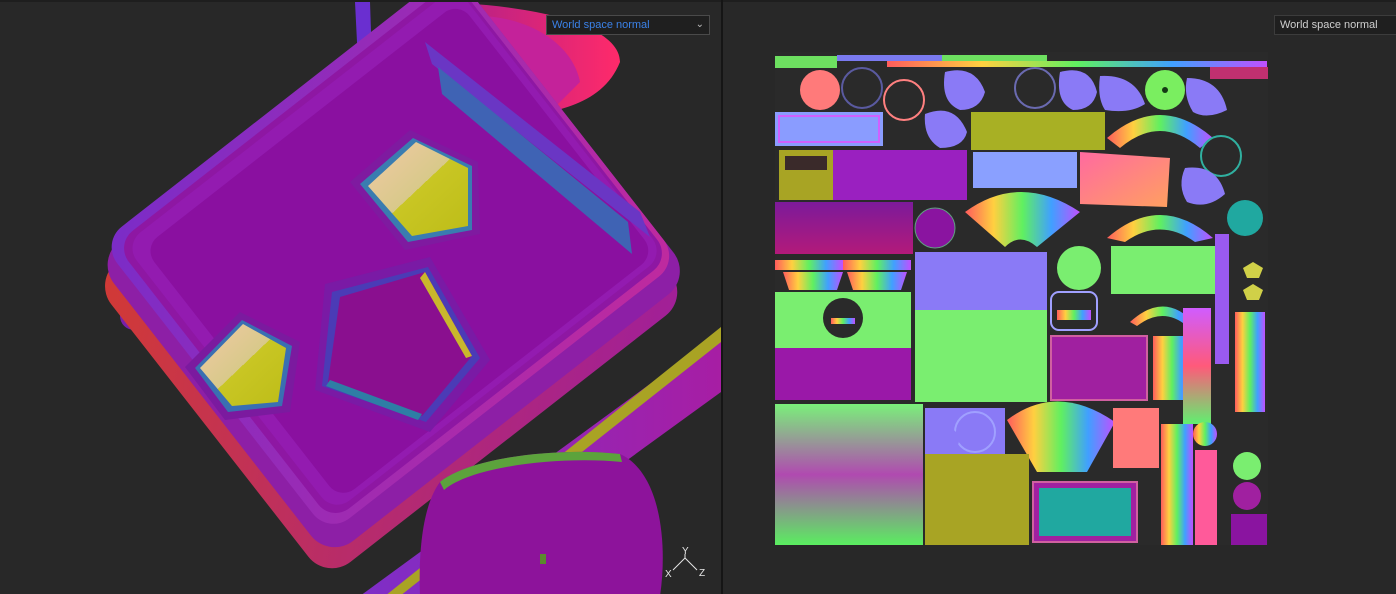 This screenshot has height=594, width=1396. I want to click on render-mode-value-3d: World space normal, so click(601, 25).